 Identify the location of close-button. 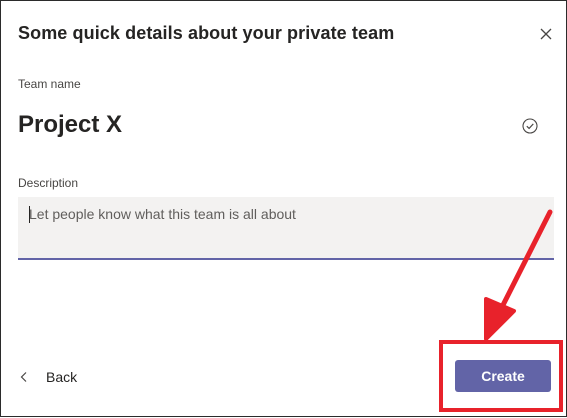
(546, 34).